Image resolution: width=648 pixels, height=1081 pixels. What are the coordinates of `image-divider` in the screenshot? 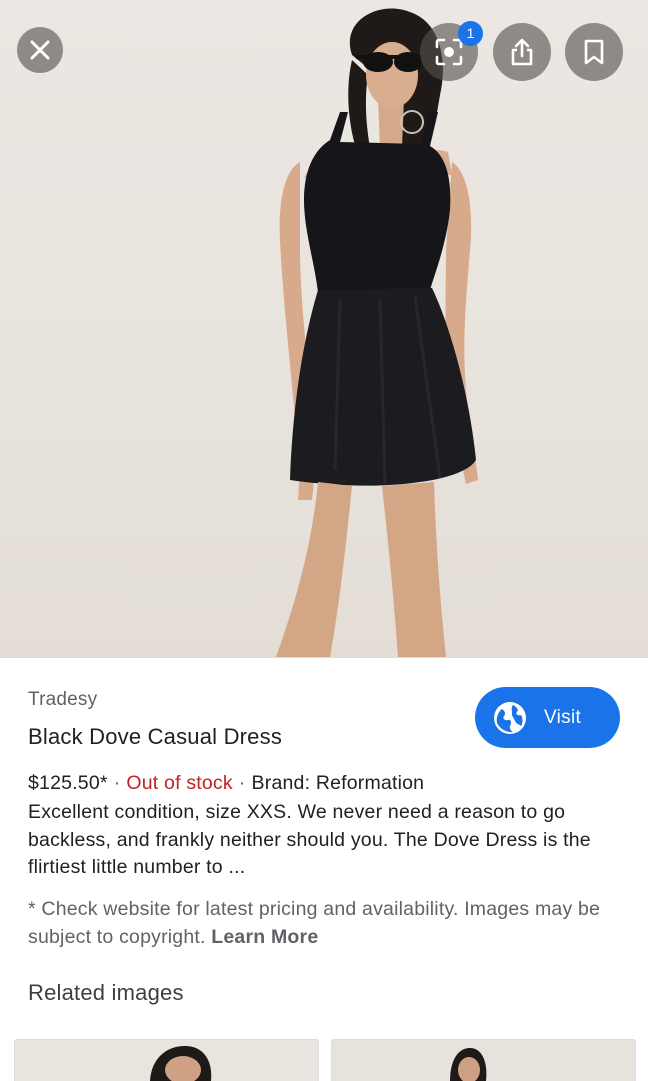 It's located at (324, 657).